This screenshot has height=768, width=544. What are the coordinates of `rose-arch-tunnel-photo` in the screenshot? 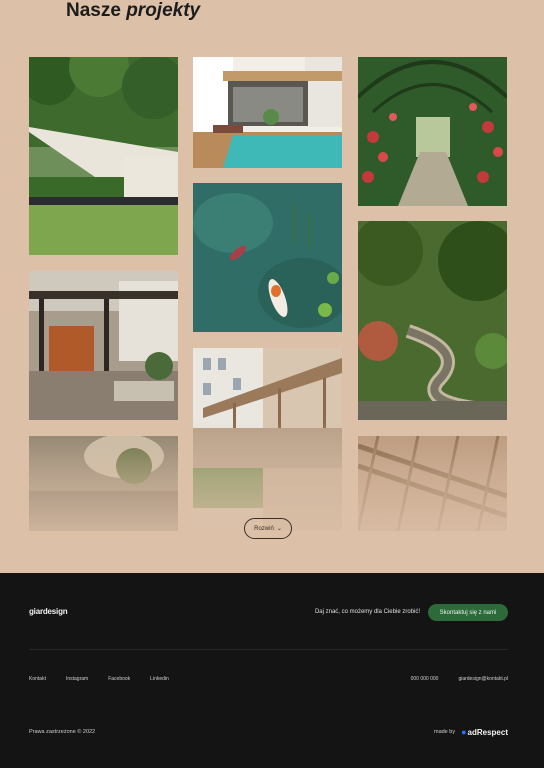 It's located at (432, 131).